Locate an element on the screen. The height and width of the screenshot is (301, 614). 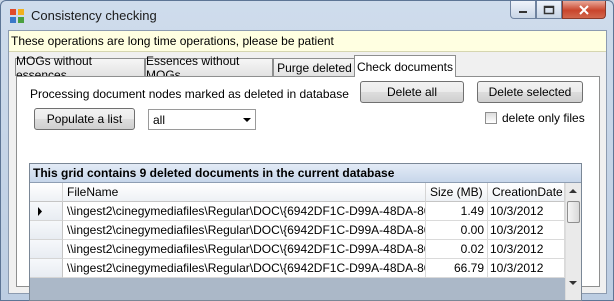
populate-list-button: Populate a list is located at coordinates (84, 119).